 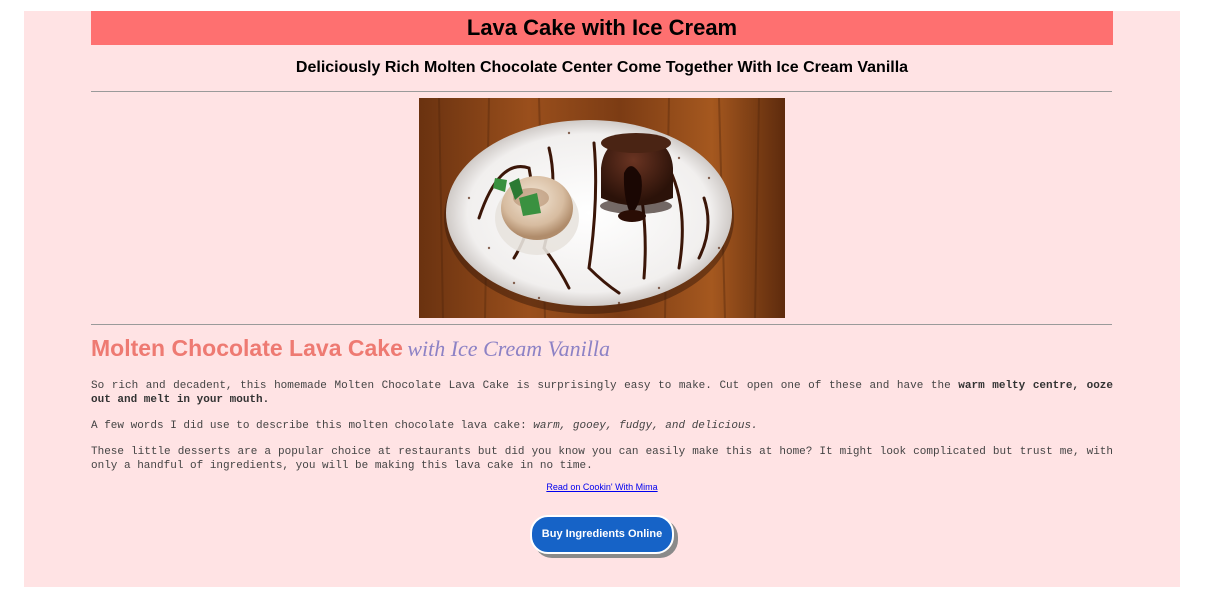 I want to click on lava-cake-image, so click(x=602, y=208).